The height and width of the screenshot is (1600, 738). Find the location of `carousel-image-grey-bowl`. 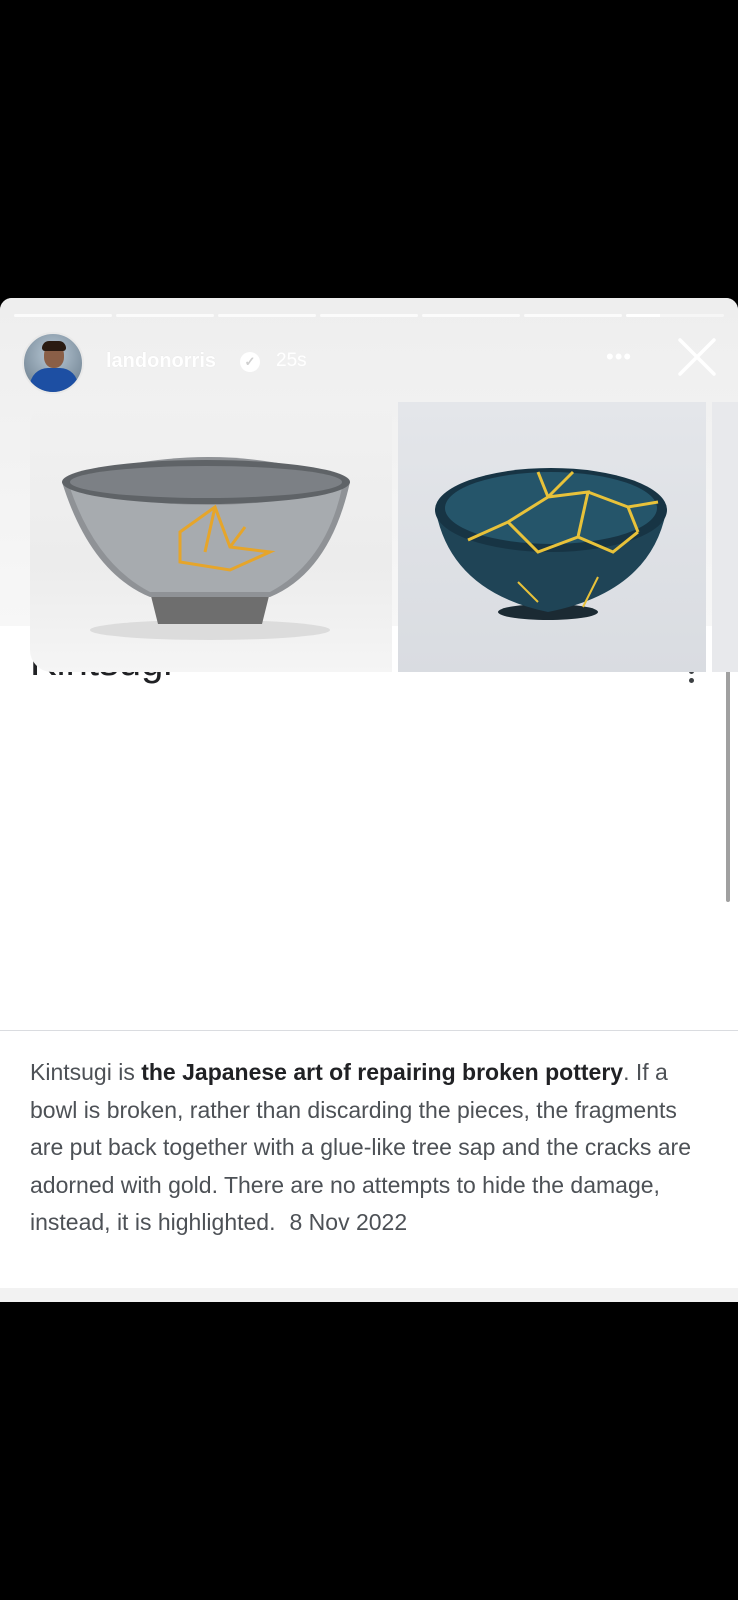

carousel-image-grey-bowl is located at coordinates (211, 537).